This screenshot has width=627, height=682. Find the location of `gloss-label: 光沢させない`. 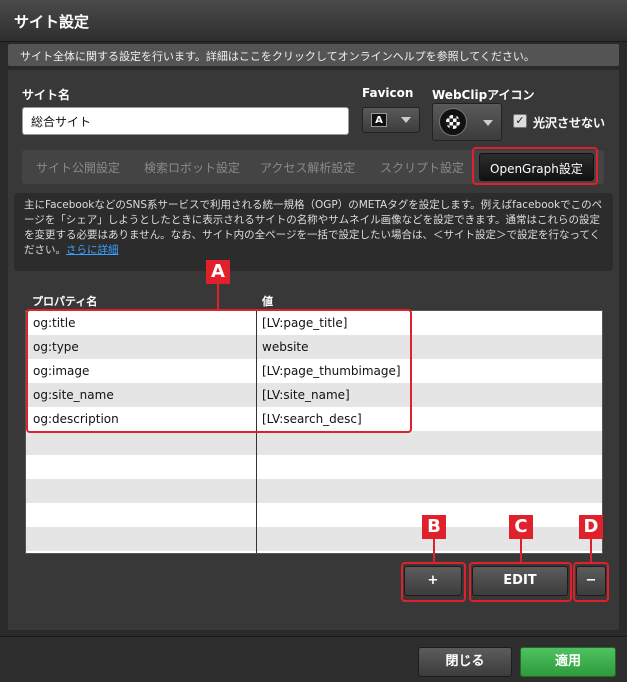

gloss-label: 光沢させない is located at coordinates (569, 123).